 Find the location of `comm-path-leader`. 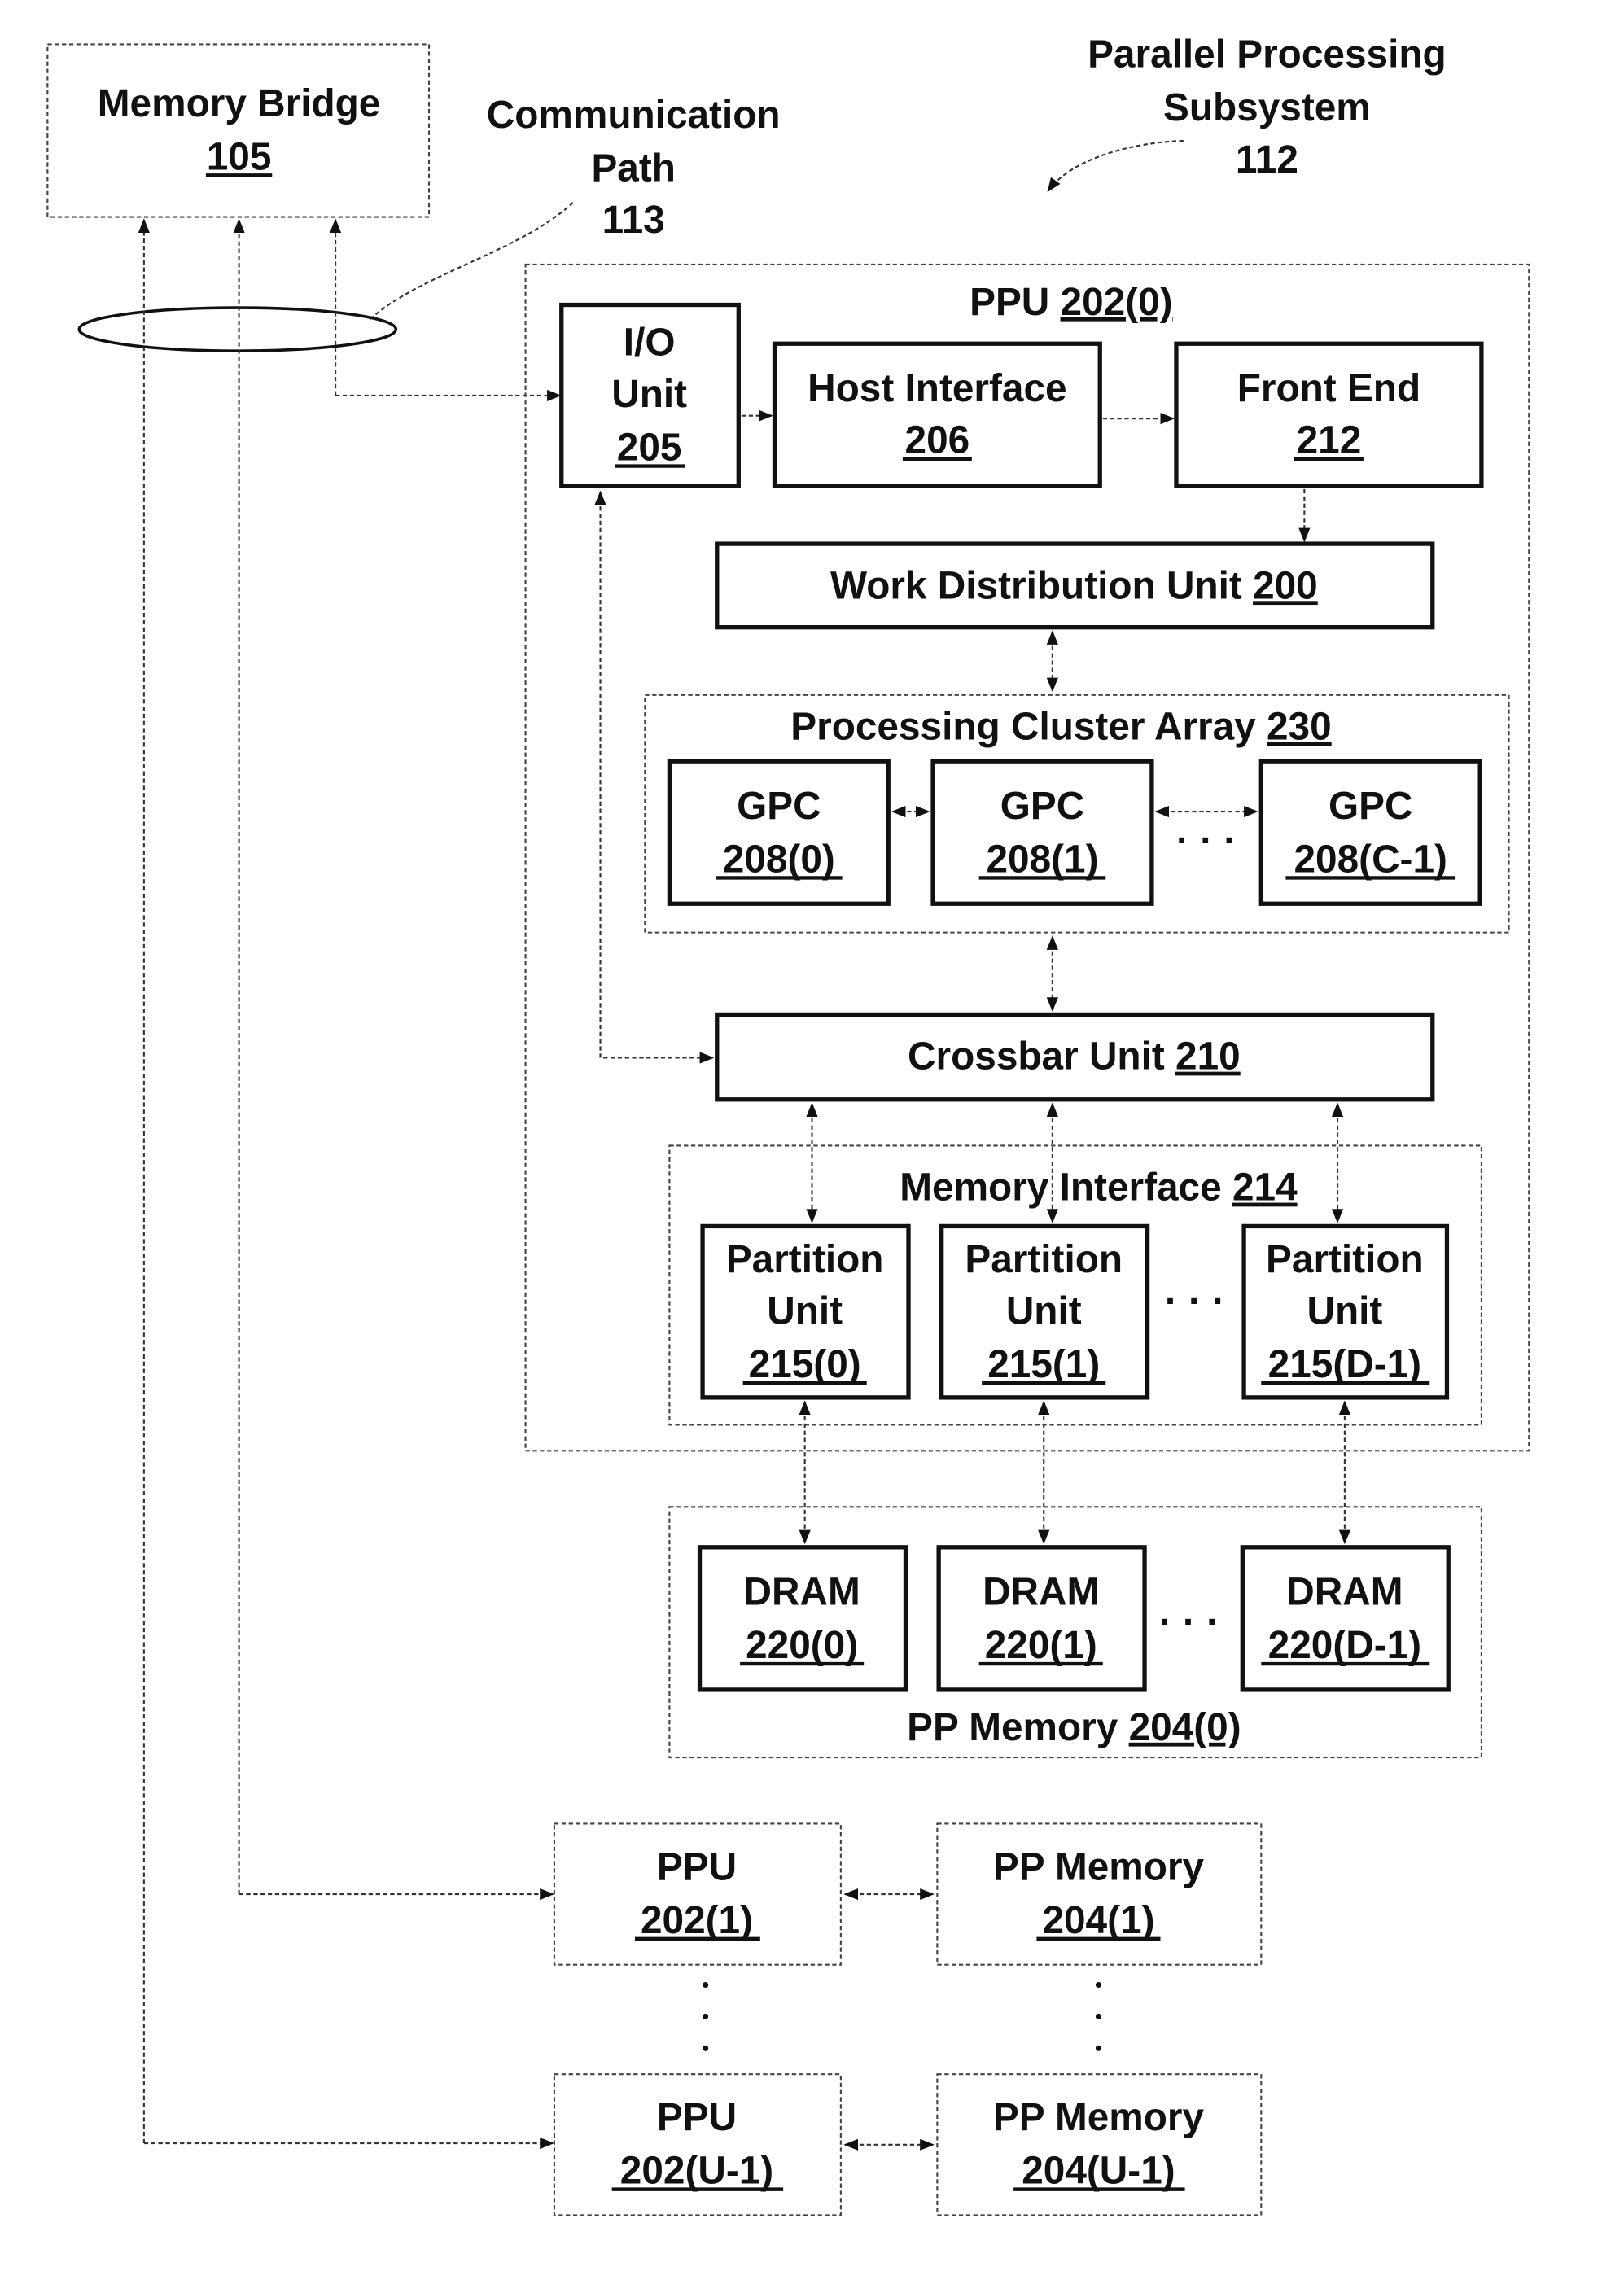

comm-path-leader is located at coordinates (471, 262).